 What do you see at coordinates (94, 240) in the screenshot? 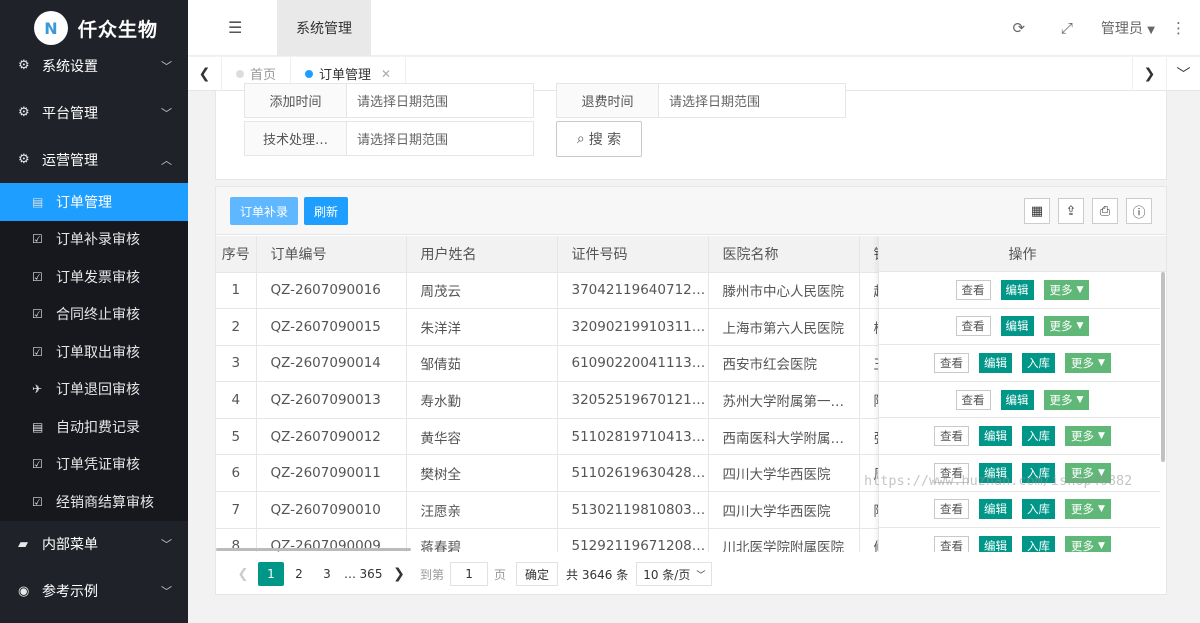
I see `sidebar-item-supplement-review: ☑ 订单补录审核` at bounding box center [94, 240].